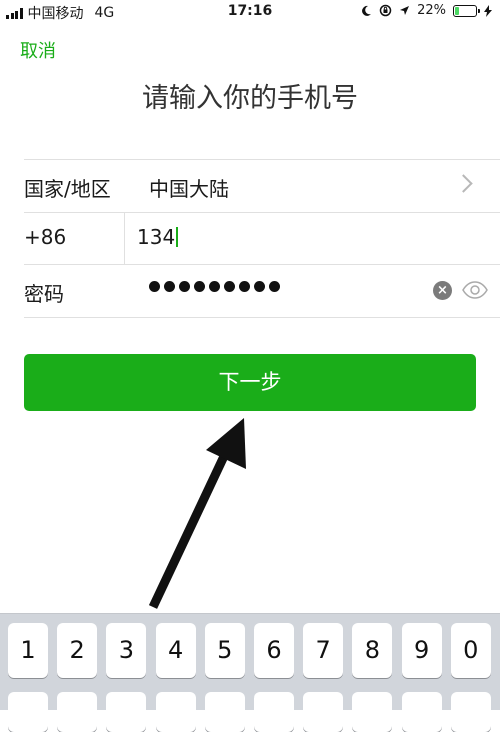 The height and width of the screenshot is (732, 500). I want to click on key-3: 3, so click(126, 650).